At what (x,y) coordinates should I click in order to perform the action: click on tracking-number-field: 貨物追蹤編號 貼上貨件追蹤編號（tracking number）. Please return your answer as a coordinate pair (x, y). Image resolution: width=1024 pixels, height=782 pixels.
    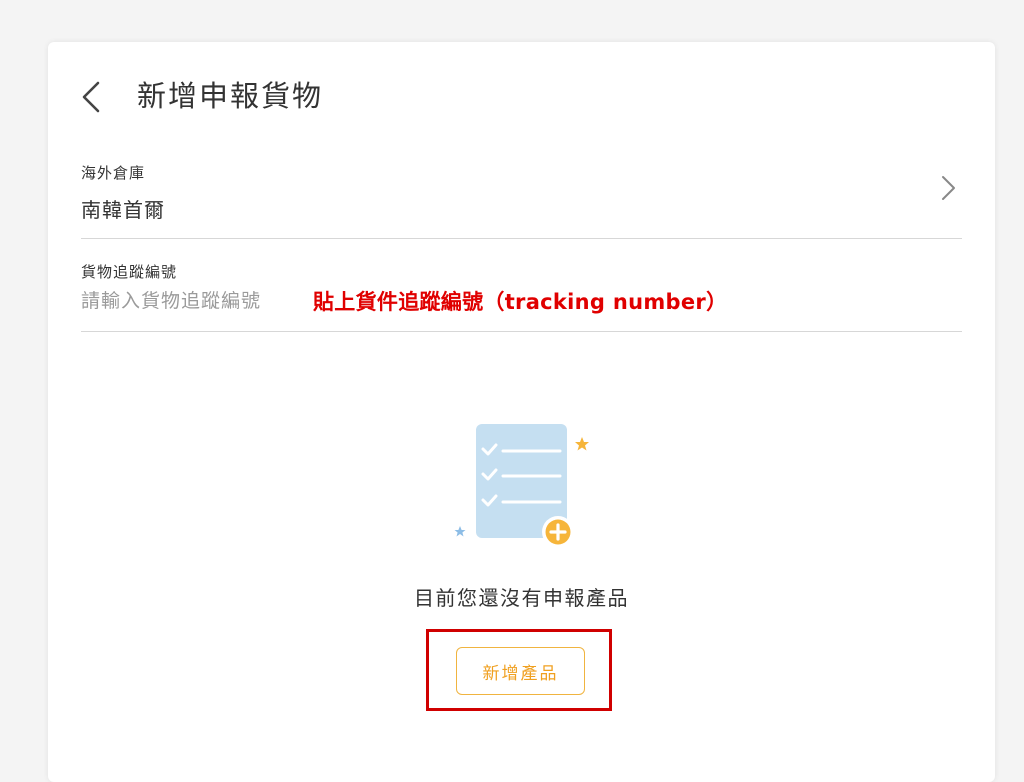
    Looking at the image, I should click on (521, 293).